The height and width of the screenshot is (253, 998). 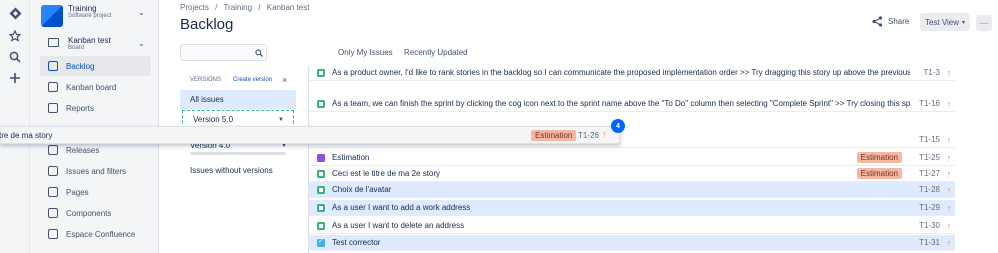 I want to click on share-button: Share, so click(x=890, y=21).